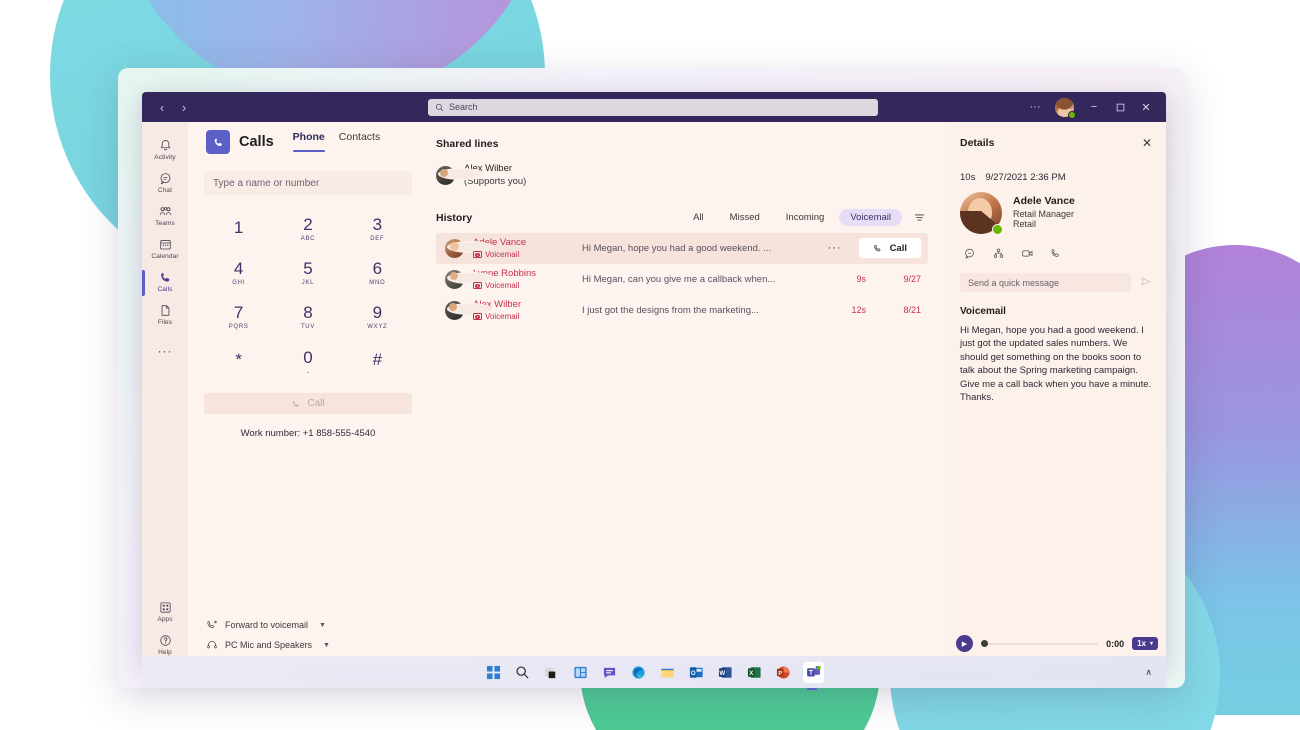 Image resolution: width=1300 pixels, height=730 pixels. What do you see at coordinates (1120, 107) in the screenshot?
I see `maximize-button` at bounding box center [1120, 107].